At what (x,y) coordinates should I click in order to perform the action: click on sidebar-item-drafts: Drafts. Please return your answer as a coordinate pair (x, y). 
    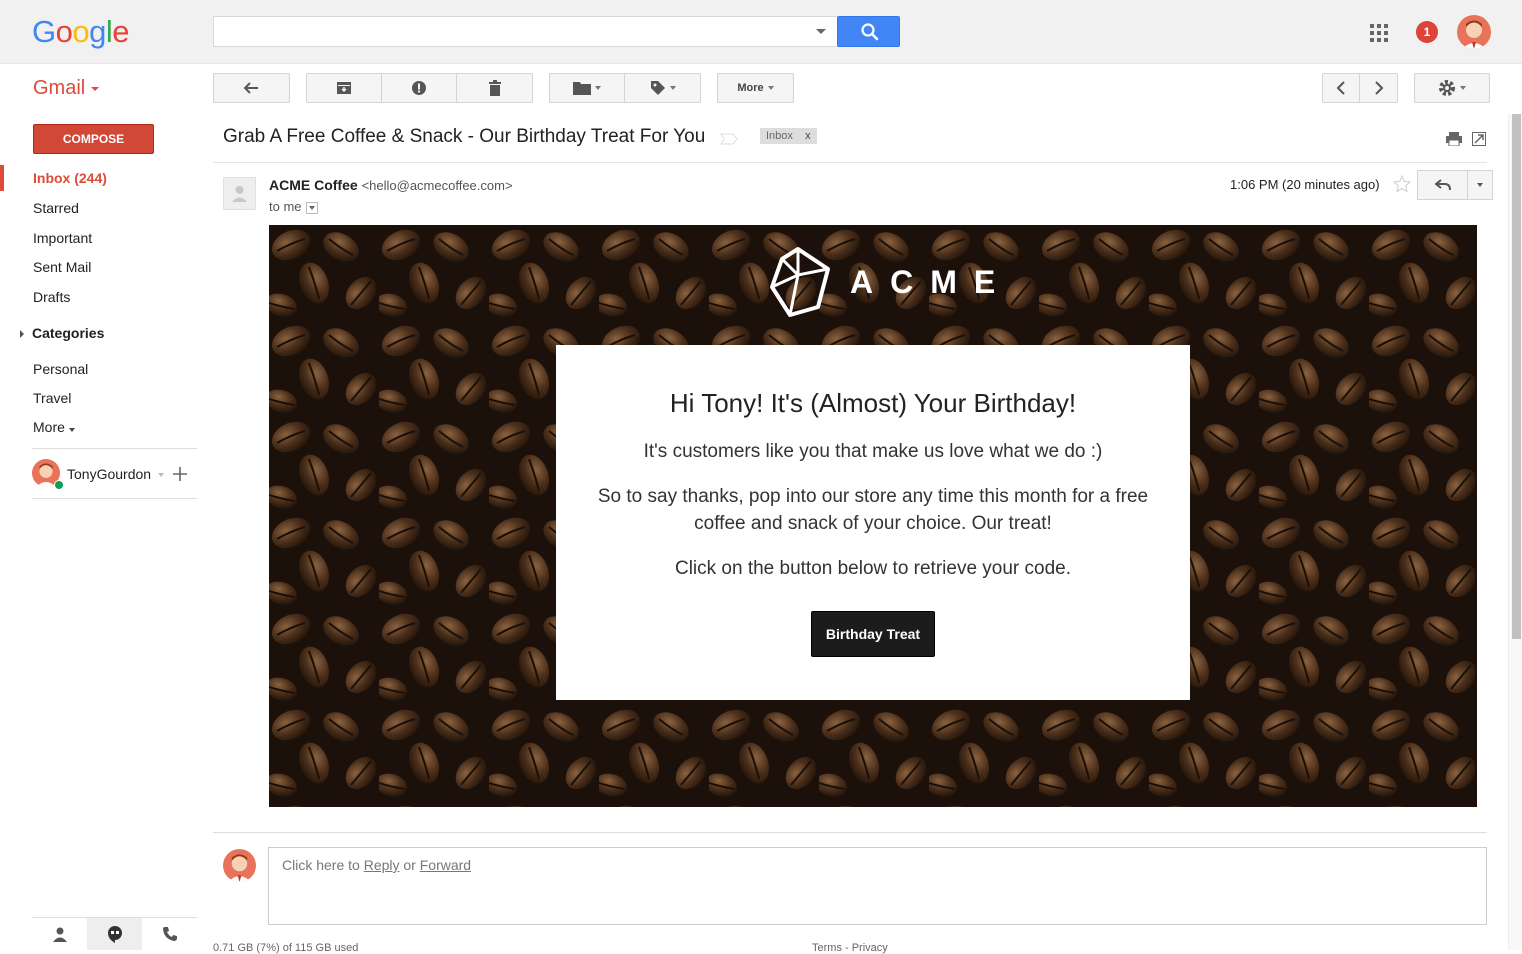
    Looking at the image, I should click on (51, 297).